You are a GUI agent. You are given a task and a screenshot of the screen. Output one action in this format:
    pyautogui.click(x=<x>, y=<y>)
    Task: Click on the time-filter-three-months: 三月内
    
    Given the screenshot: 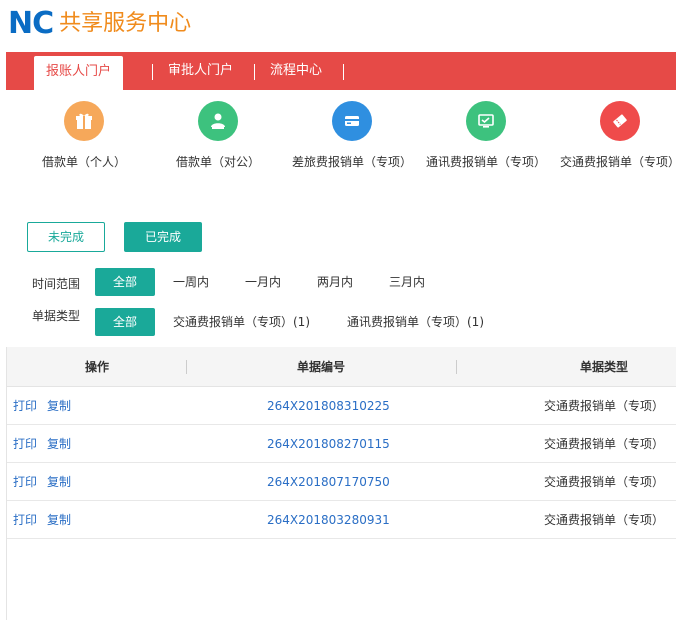 What is the action you would take?
    pyautogui.click(x=407, y=282)
    